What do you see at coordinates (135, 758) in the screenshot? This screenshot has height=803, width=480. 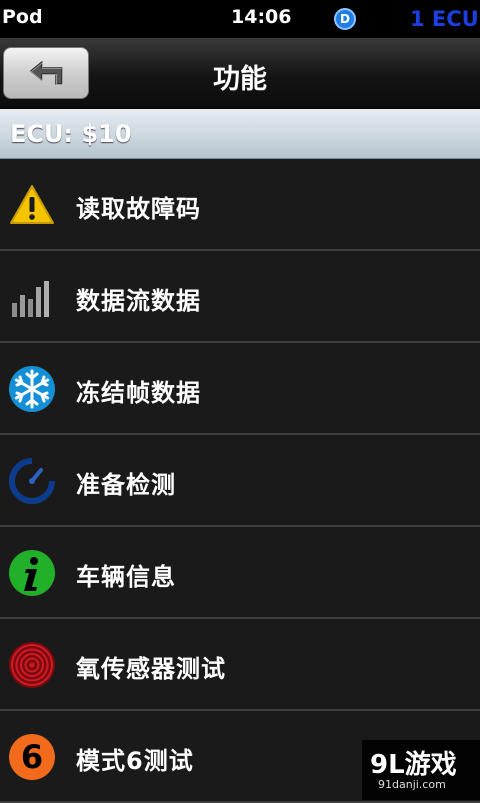 I see `menu-item-label: 模式6测试` at bounding box center [135, 758].